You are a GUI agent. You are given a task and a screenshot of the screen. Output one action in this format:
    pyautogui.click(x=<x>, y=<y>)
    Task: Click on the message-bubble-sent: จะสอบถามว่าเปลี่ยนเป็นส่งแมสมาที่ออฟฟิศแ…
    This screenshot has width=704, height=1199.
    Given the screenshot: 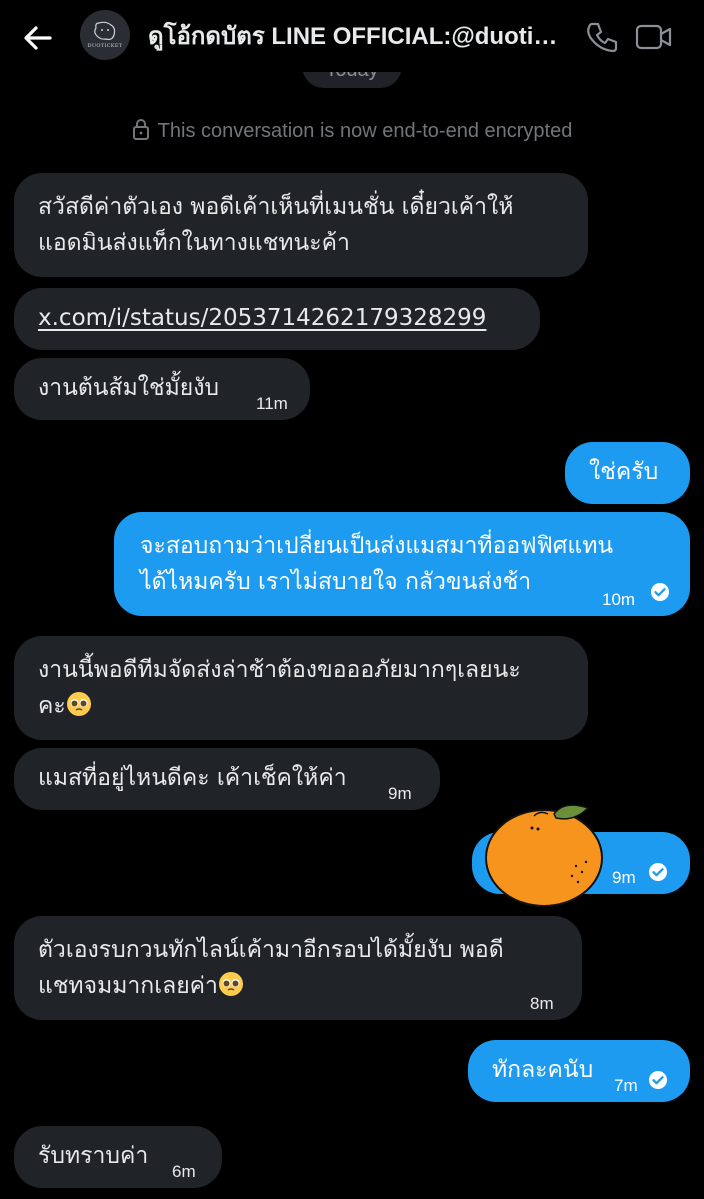 What is the action you would take?
    pyautogui.click(x=402, y=564)
    